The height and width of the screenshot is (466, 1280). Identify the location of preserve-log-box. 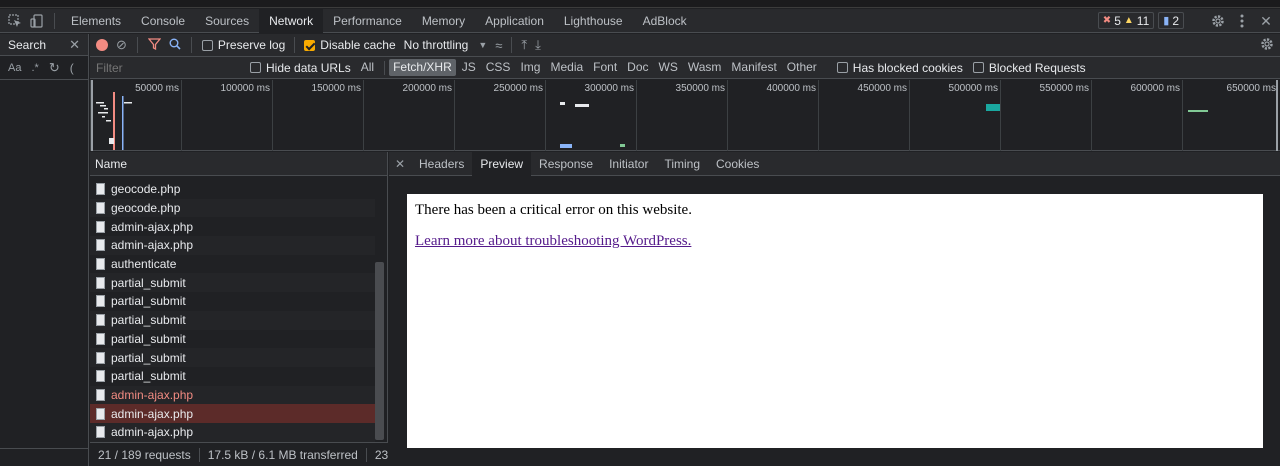
(207, 45).